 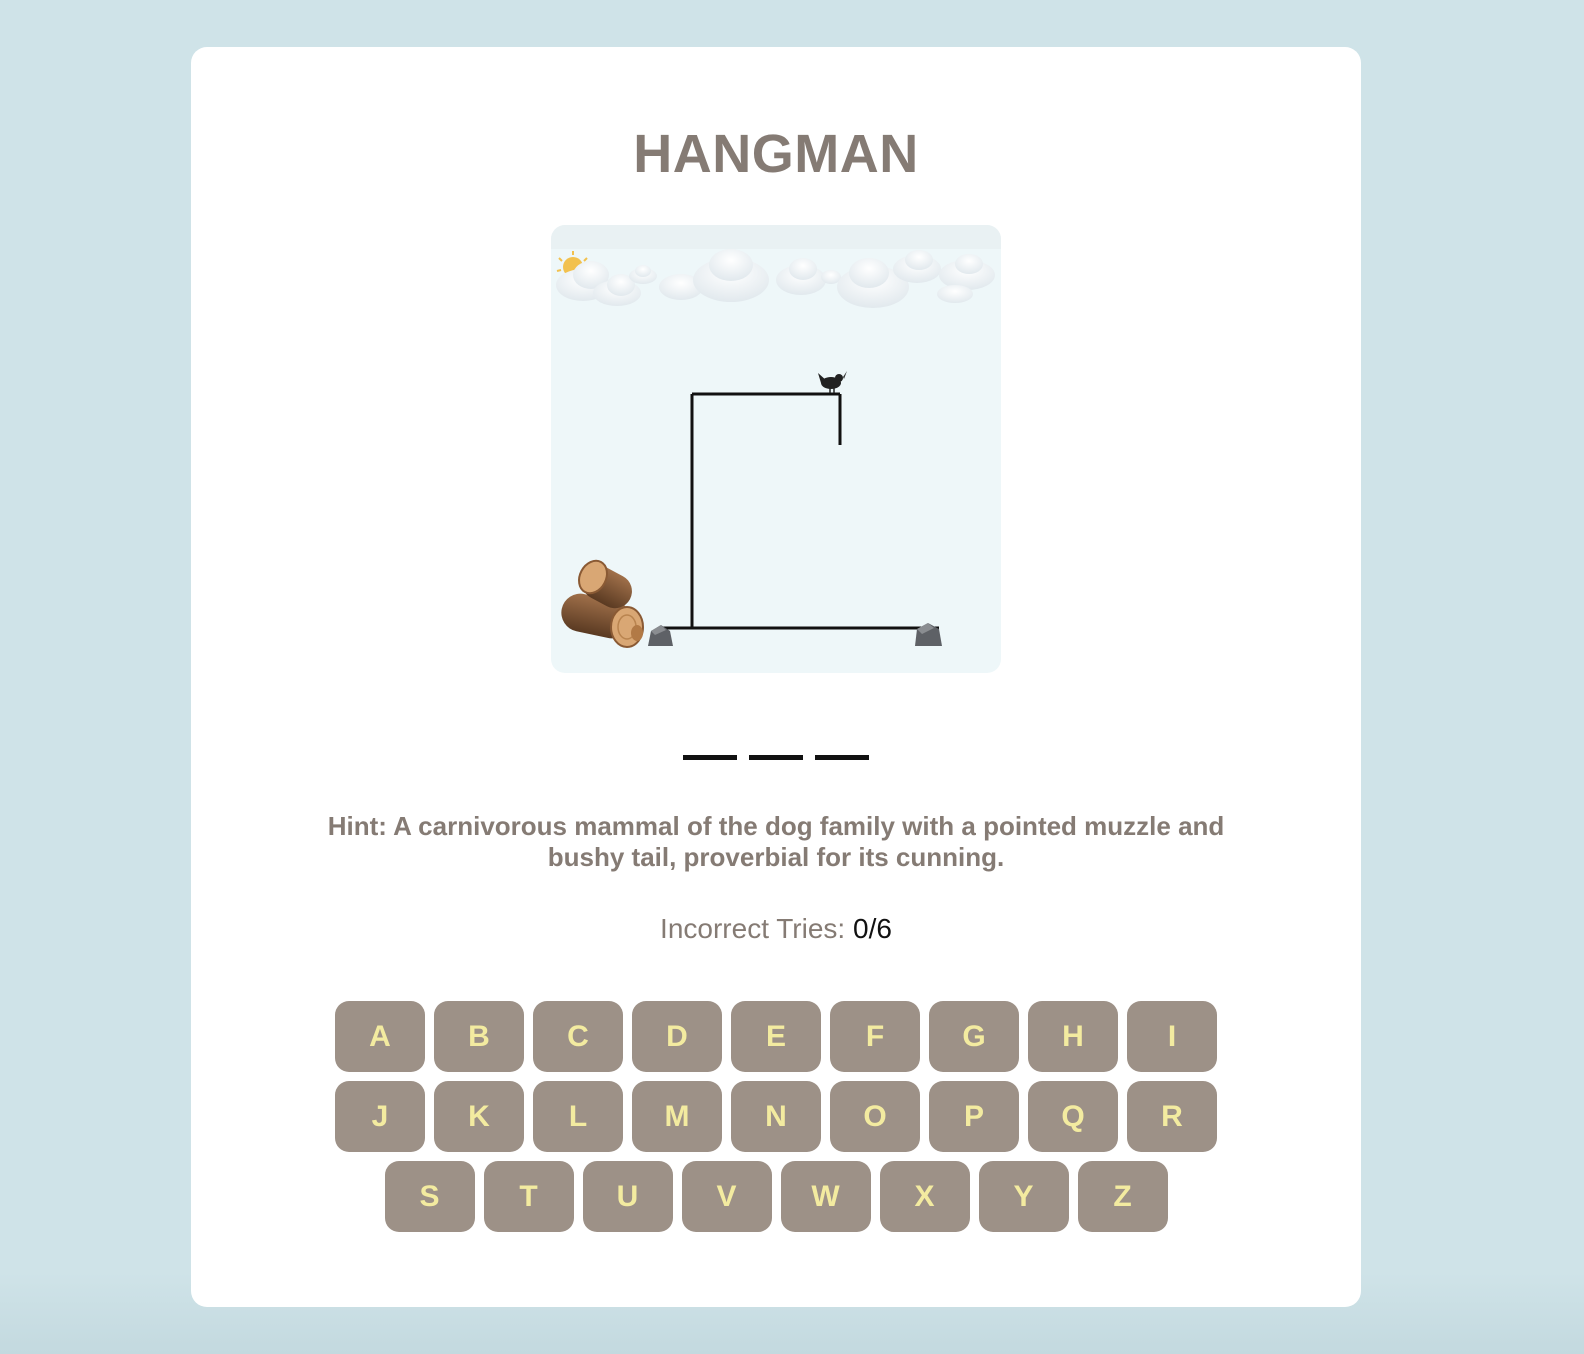 I want to click on key-g: G, so click(x=974, y=1036).